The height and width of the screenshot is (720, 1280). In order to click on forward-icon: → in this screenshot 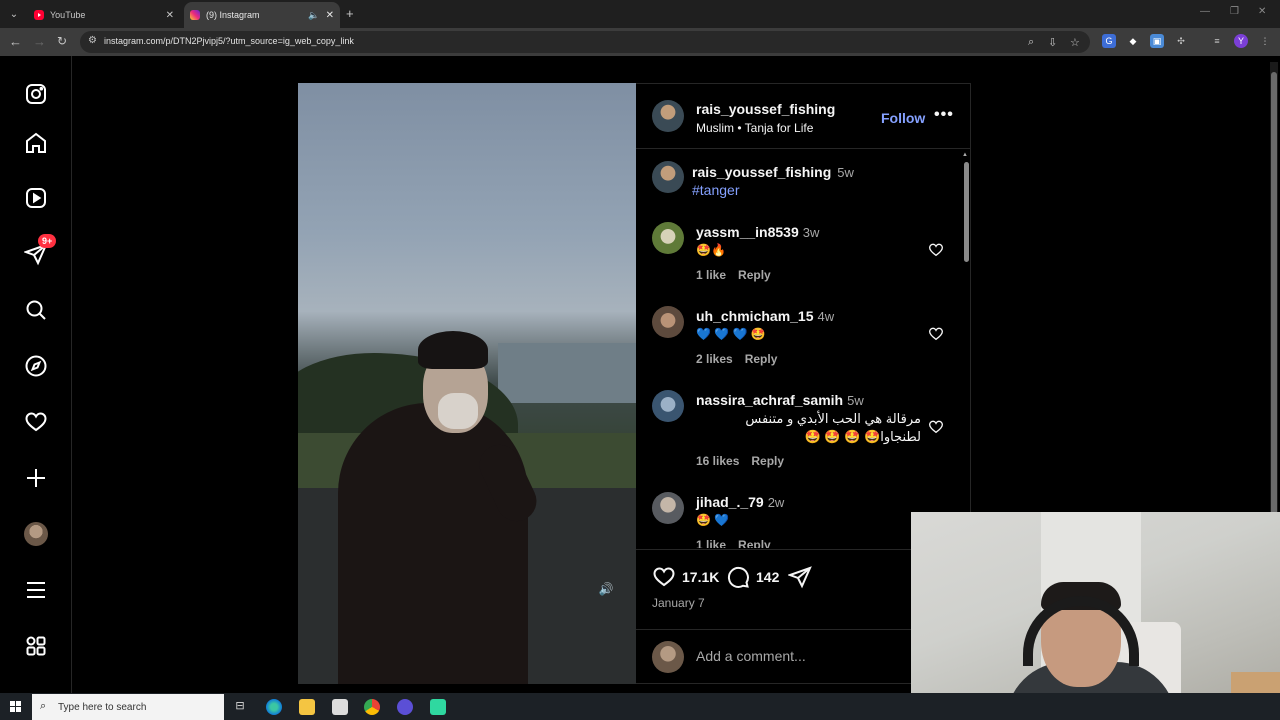, I will do `click(39, 41)`.